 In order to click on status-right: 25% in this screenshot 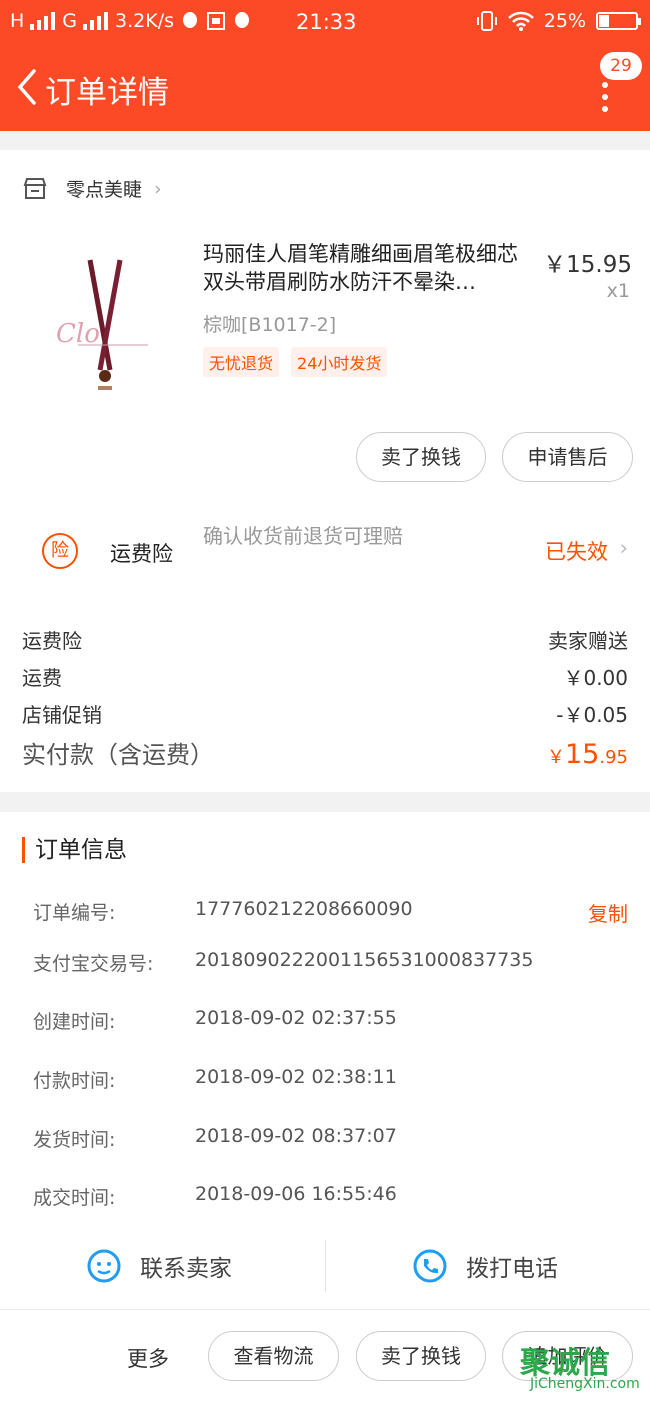, I will do `click(558, 21)`.